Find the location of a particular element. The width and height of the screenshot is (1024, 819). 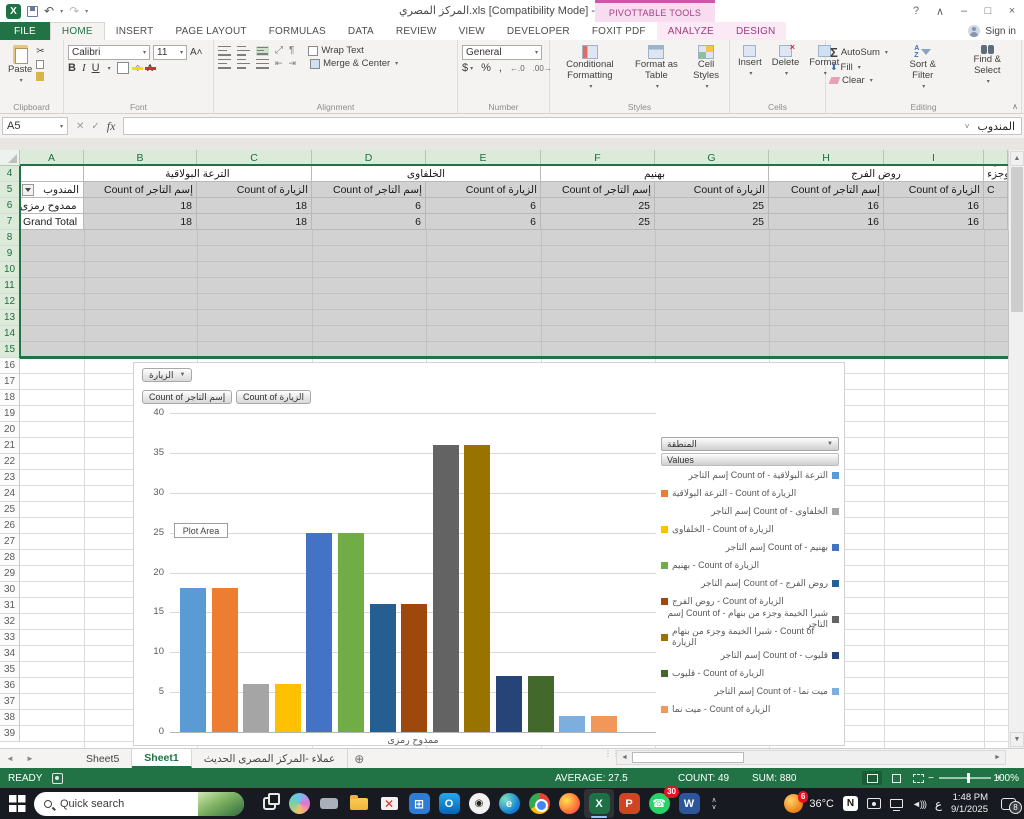

chart-field-button-1: Count of إسم التاجر is located at coordinates (187, 397).